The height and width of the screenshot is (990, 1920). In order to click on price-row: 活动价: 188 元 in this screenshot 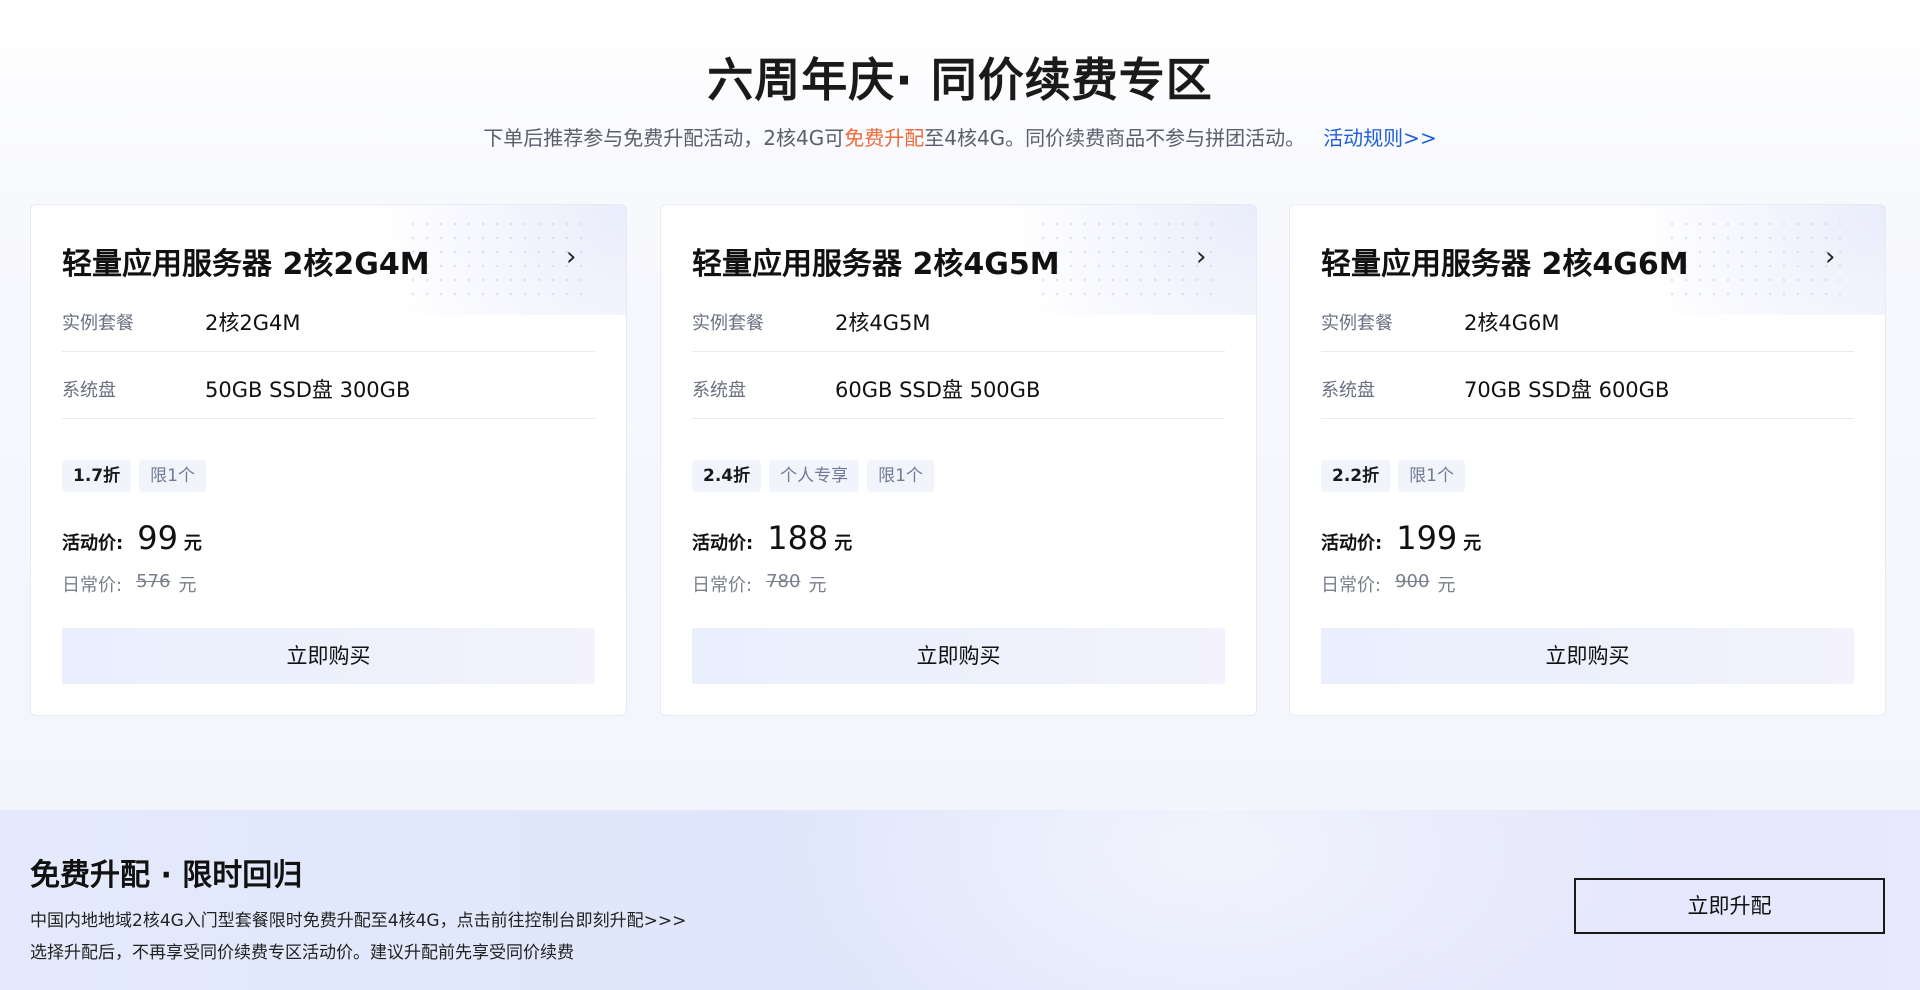, I will do `click(772, 538)`.